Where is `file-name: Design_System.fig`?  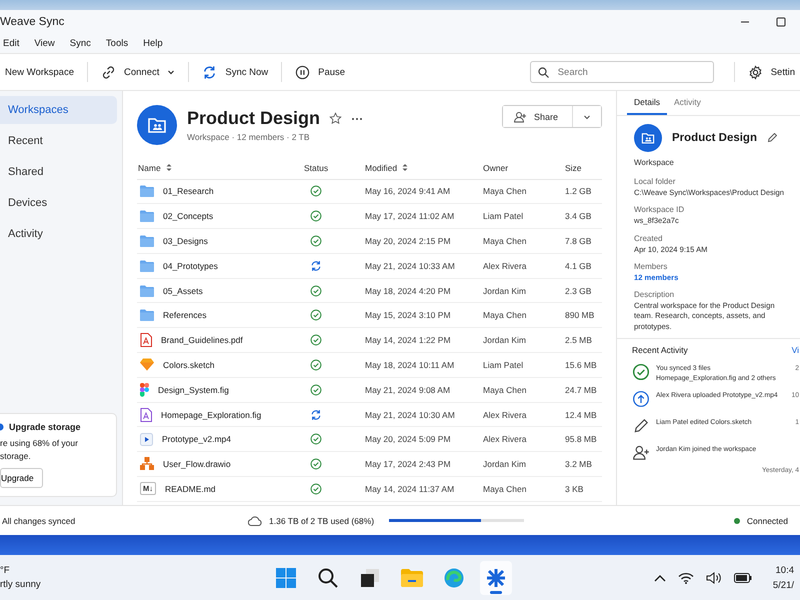 file-name: Design_System.fig is located at coordinates (193, 389).